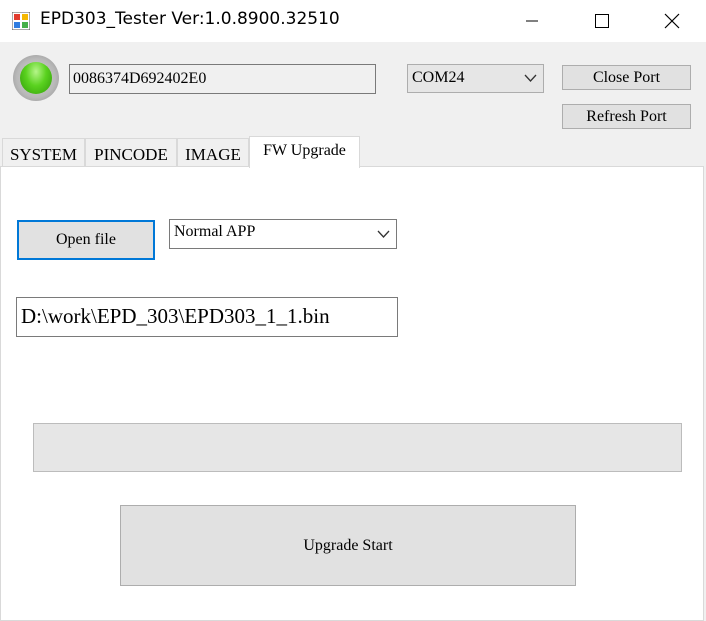 The height and width of the screenshot is (621, 706). Describe the element at coordinates (21, 21) in the screenshot. I see `app-icon` at that location.